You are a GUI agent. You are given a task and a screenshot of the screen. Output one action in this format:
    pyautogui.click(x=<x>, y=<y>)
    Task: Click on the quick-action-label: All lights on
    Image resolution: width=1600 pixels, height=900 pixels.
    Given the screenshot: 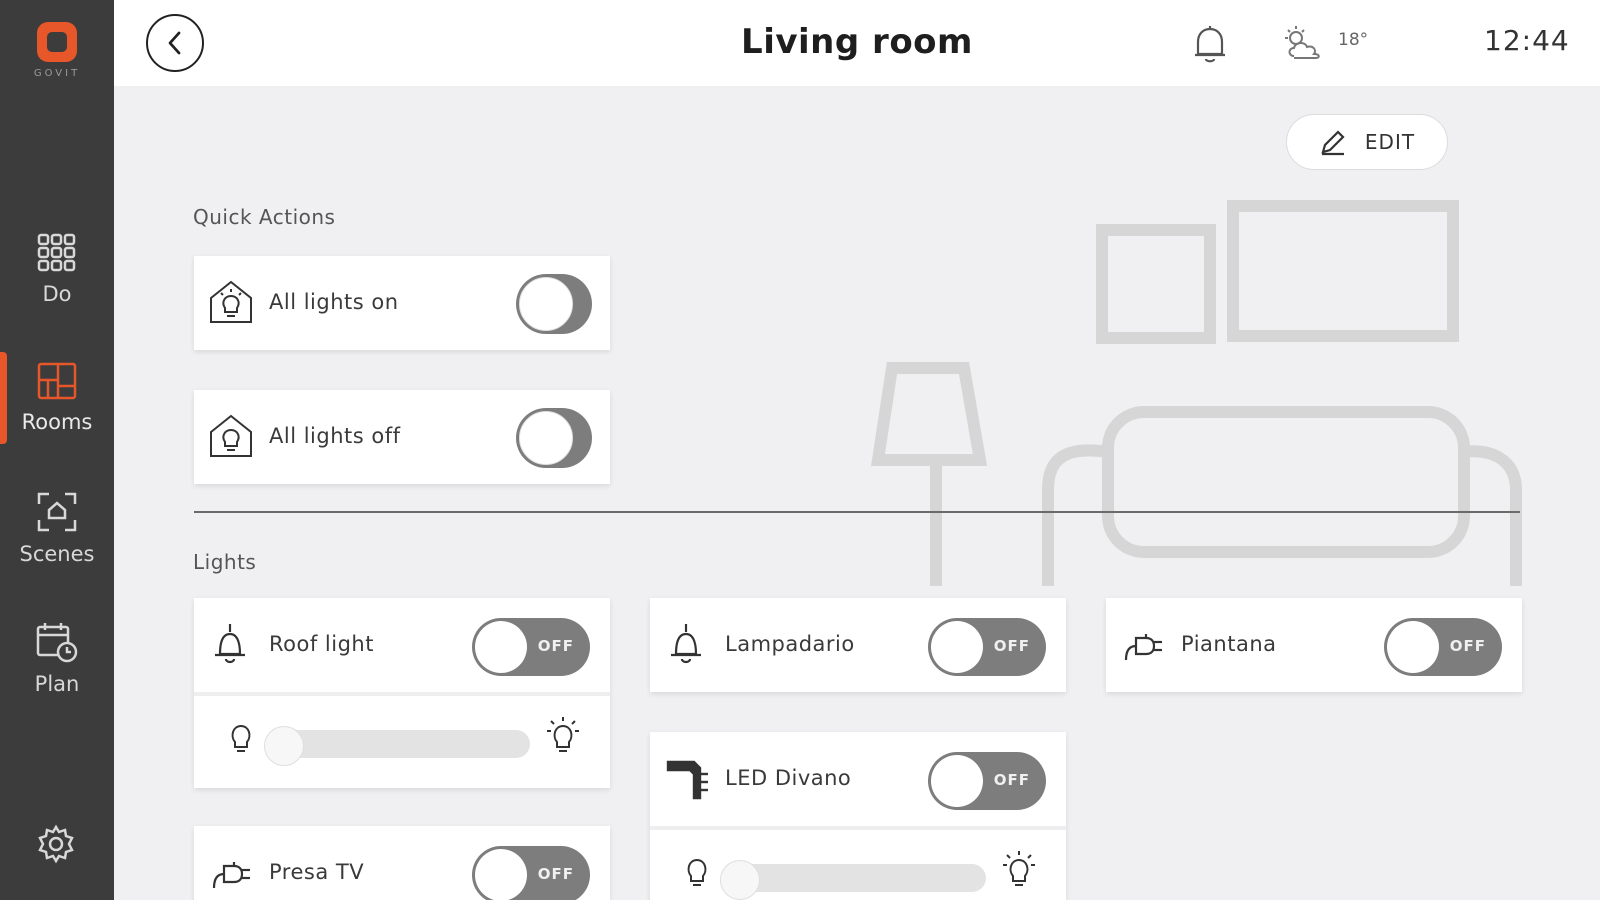 What is the action you would take?
    pyautogui.click(x=334, y=302)
    